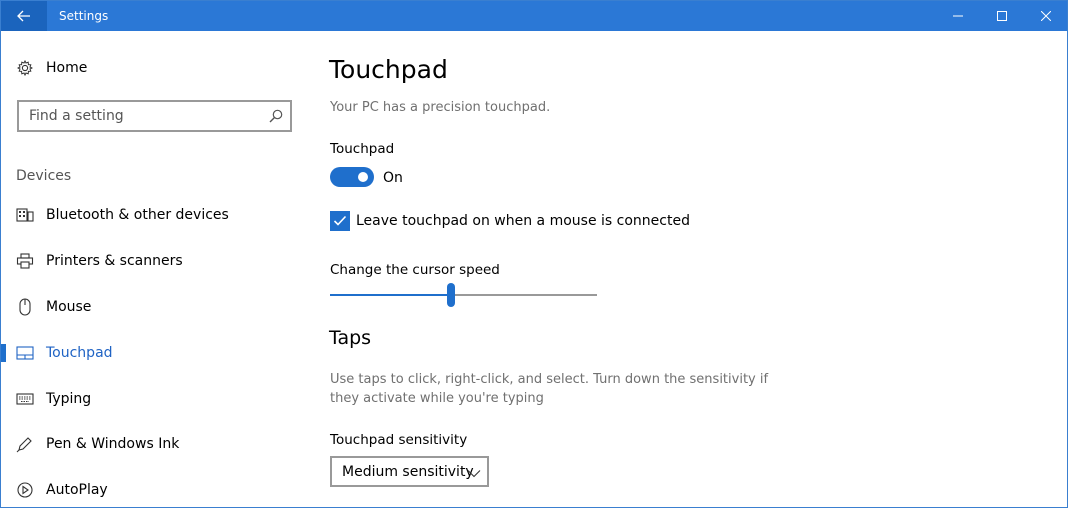 The image size is (1068, 508). I want to click on maximize-icon, so click(1002, 16).